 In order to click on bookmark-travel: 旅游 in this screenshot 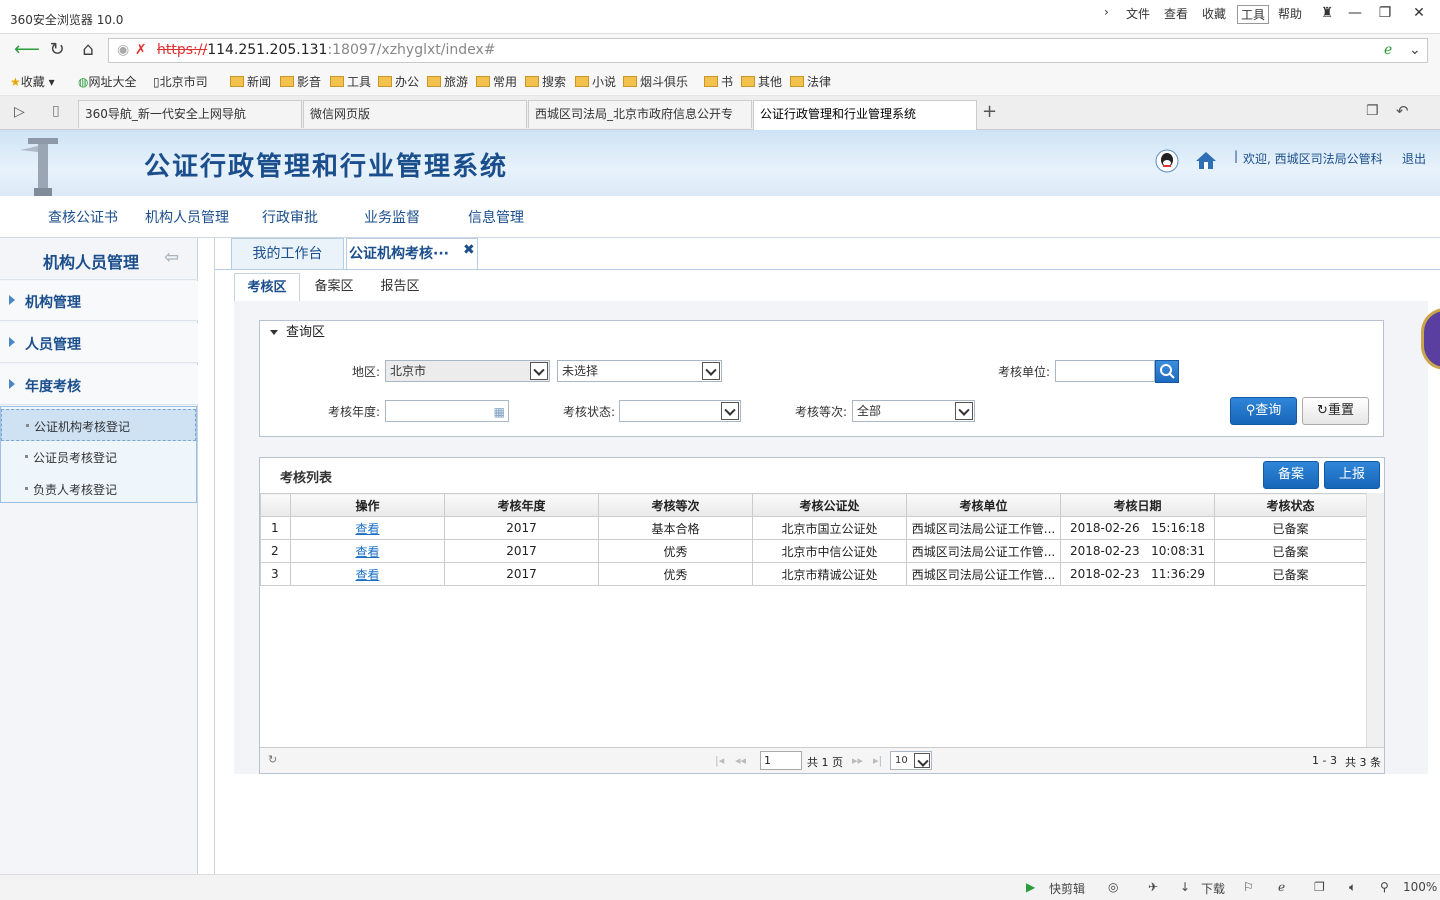, I will do `click(447, 81)`.